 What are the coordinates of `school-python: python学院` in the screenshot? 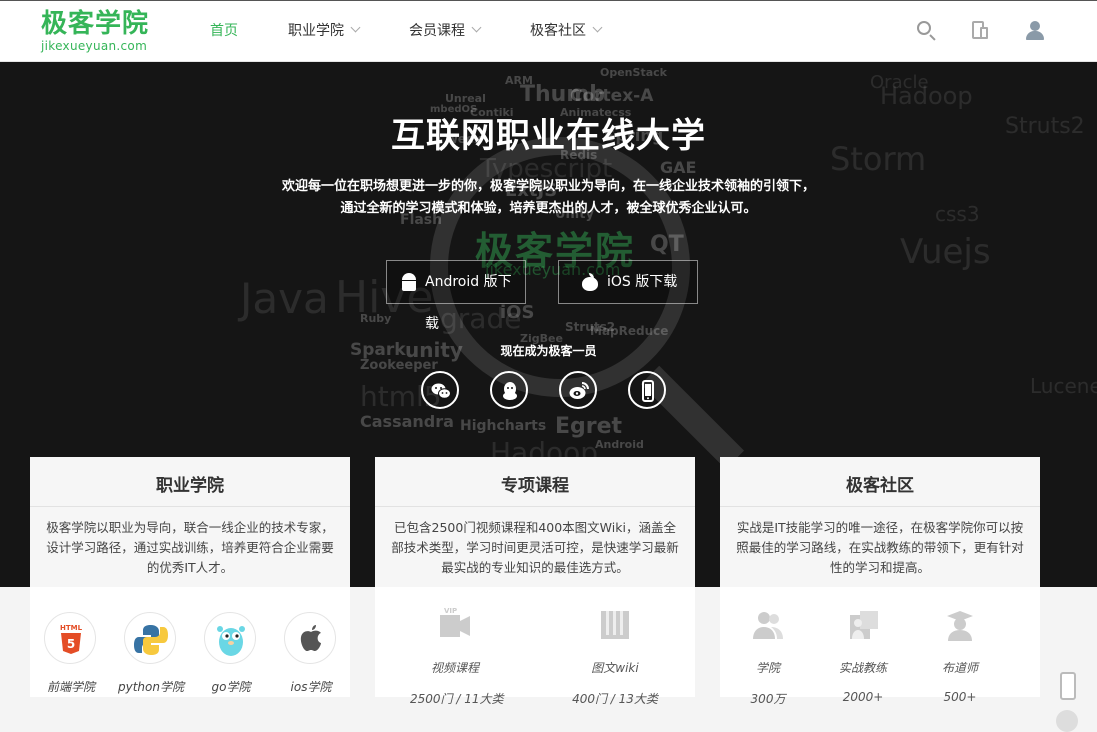 It's located at (151, 653).